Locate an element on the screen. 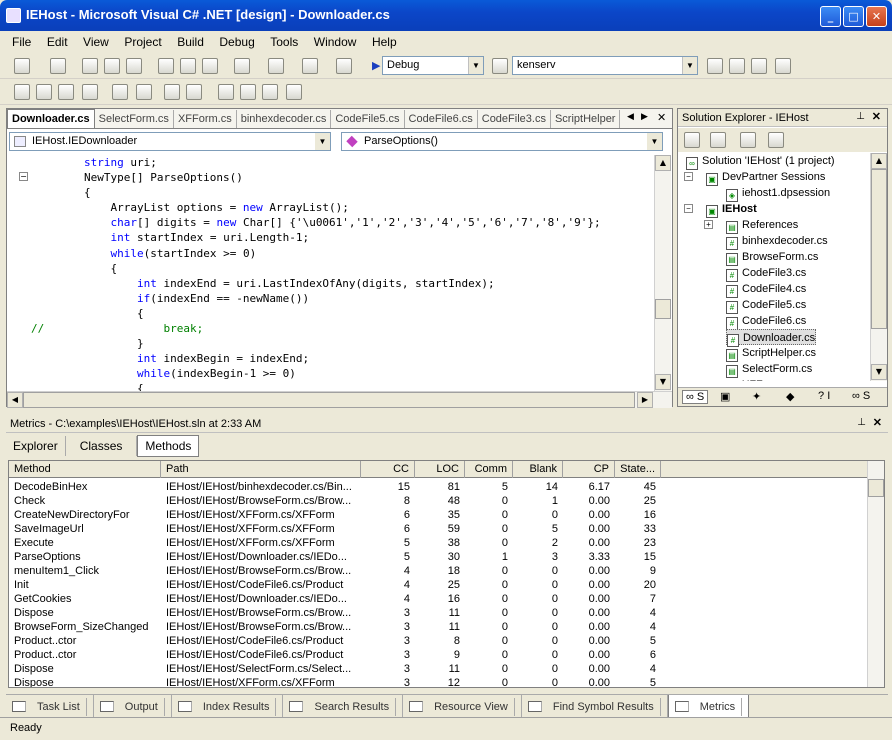 The image size is (892, 740). tree-item: # CodeFile5.cs is located at coordinates (766, 305).